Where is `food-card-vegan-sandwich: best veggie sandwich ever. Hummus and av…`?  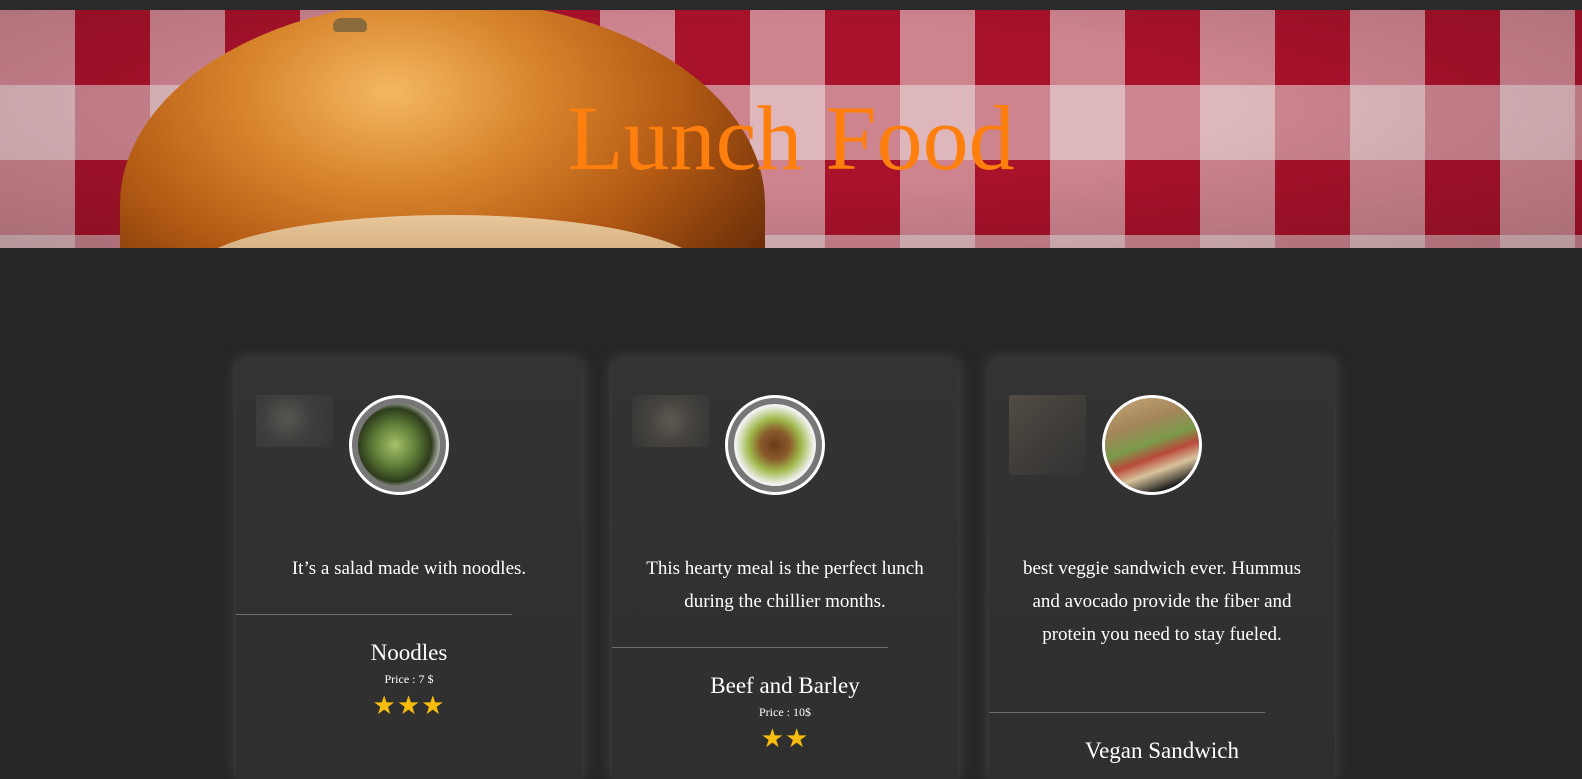
food-card-vegan-sandwich: best veggie sandwich ever. Hummus and av… is located at coordinates (1162, 569).